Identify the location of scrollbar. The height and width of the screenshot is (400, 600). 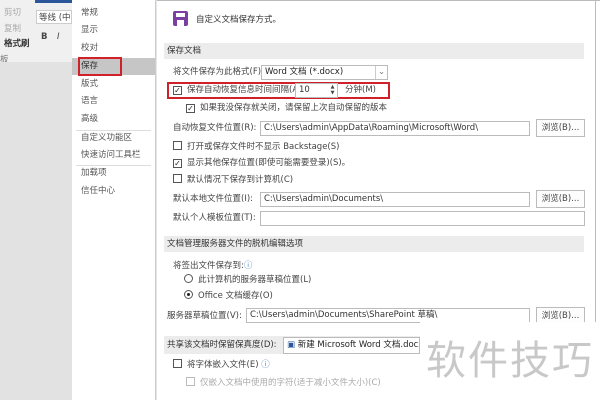
(595, 166).